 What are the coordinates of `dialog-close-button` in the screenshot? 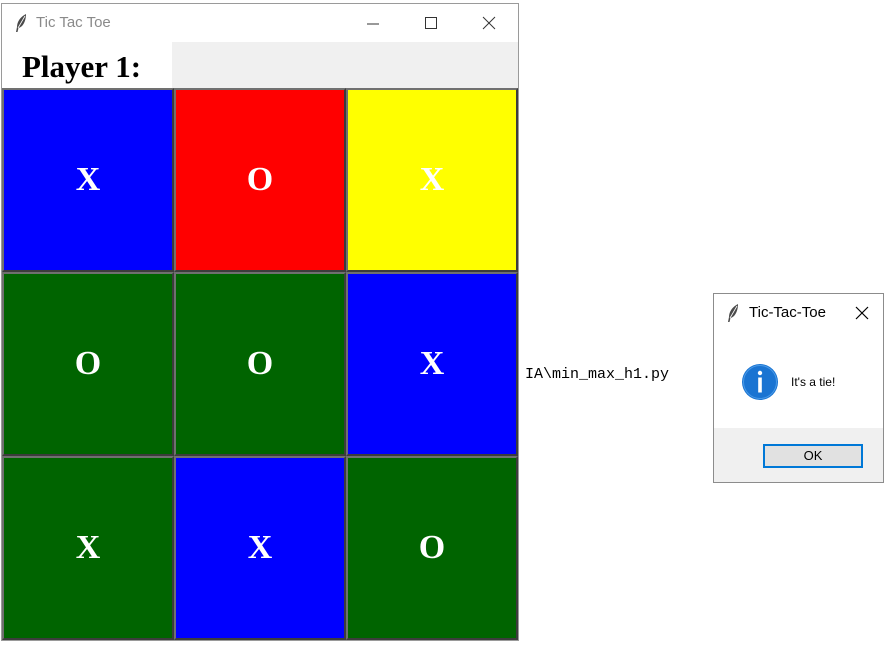 It's located at (862, 313).